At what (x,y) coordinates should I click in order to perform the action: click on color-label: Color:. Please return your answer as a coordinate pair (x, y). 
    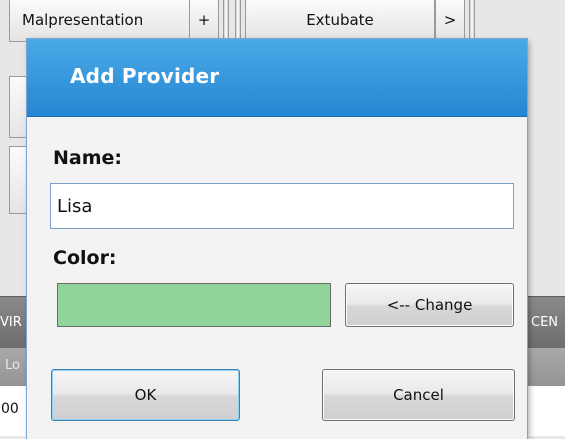
    Looking at the image, I should click on (85, 258).